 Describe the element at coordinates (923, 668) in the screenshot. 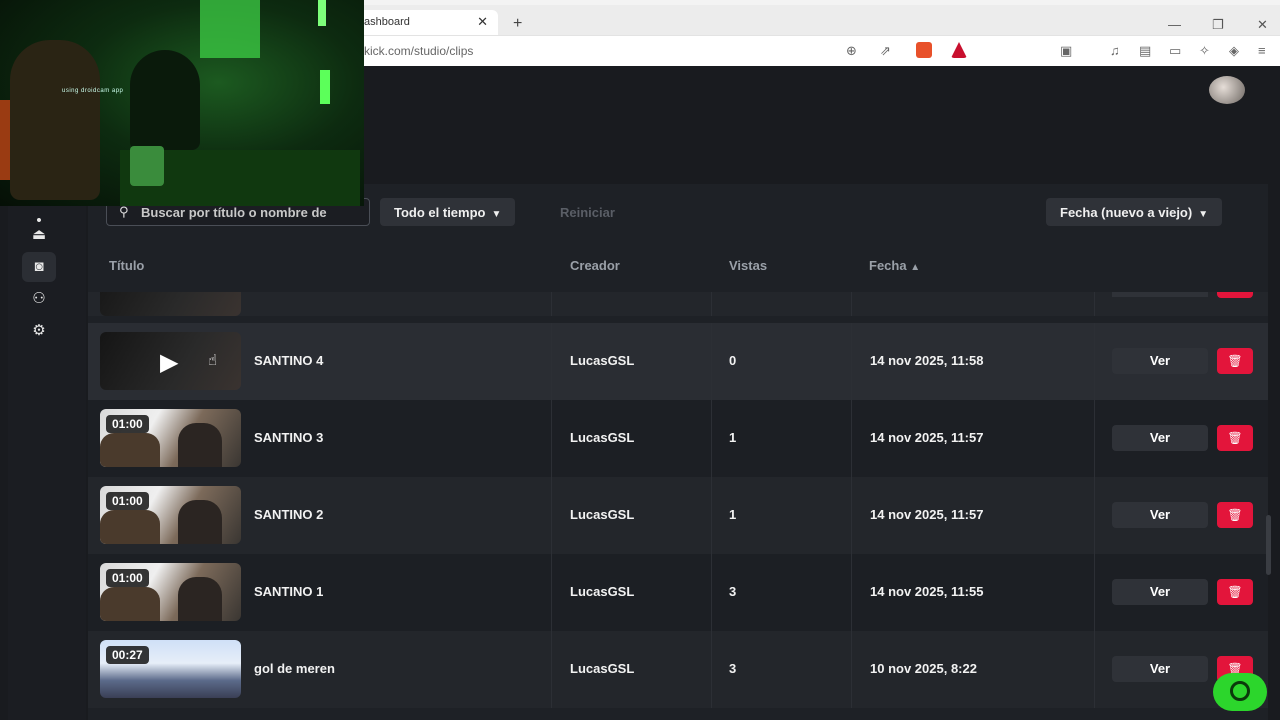

I see `clip-date: 10 nov 2025, 8:22` at that location.